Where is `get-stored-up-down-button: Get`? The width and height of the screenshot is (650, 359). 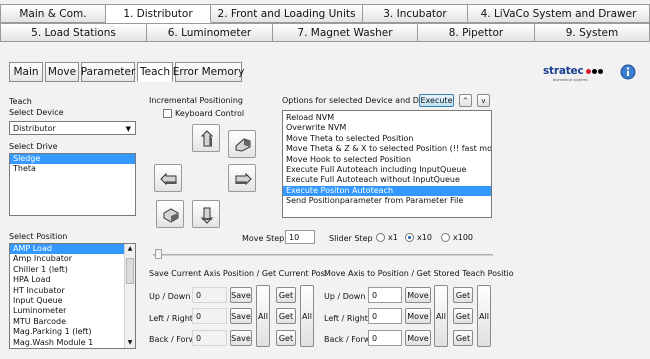 get-stored-up-down-button: Get is located at coordinates (463, 295).